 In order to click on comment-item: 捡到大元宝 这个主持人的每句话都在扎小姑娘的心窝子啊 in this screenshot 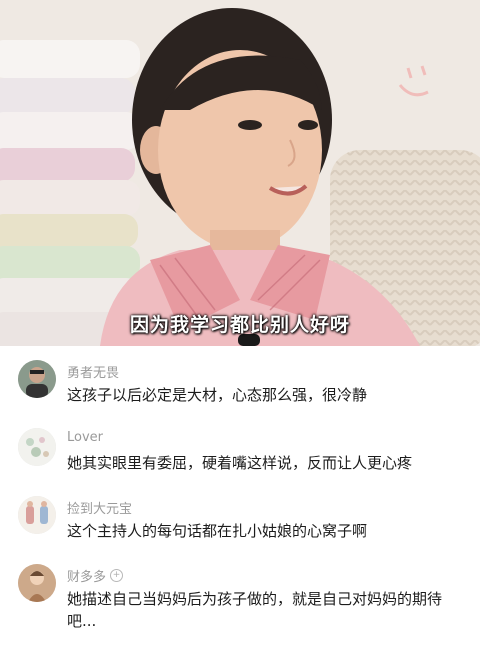, I will do `click(240, 530)`.